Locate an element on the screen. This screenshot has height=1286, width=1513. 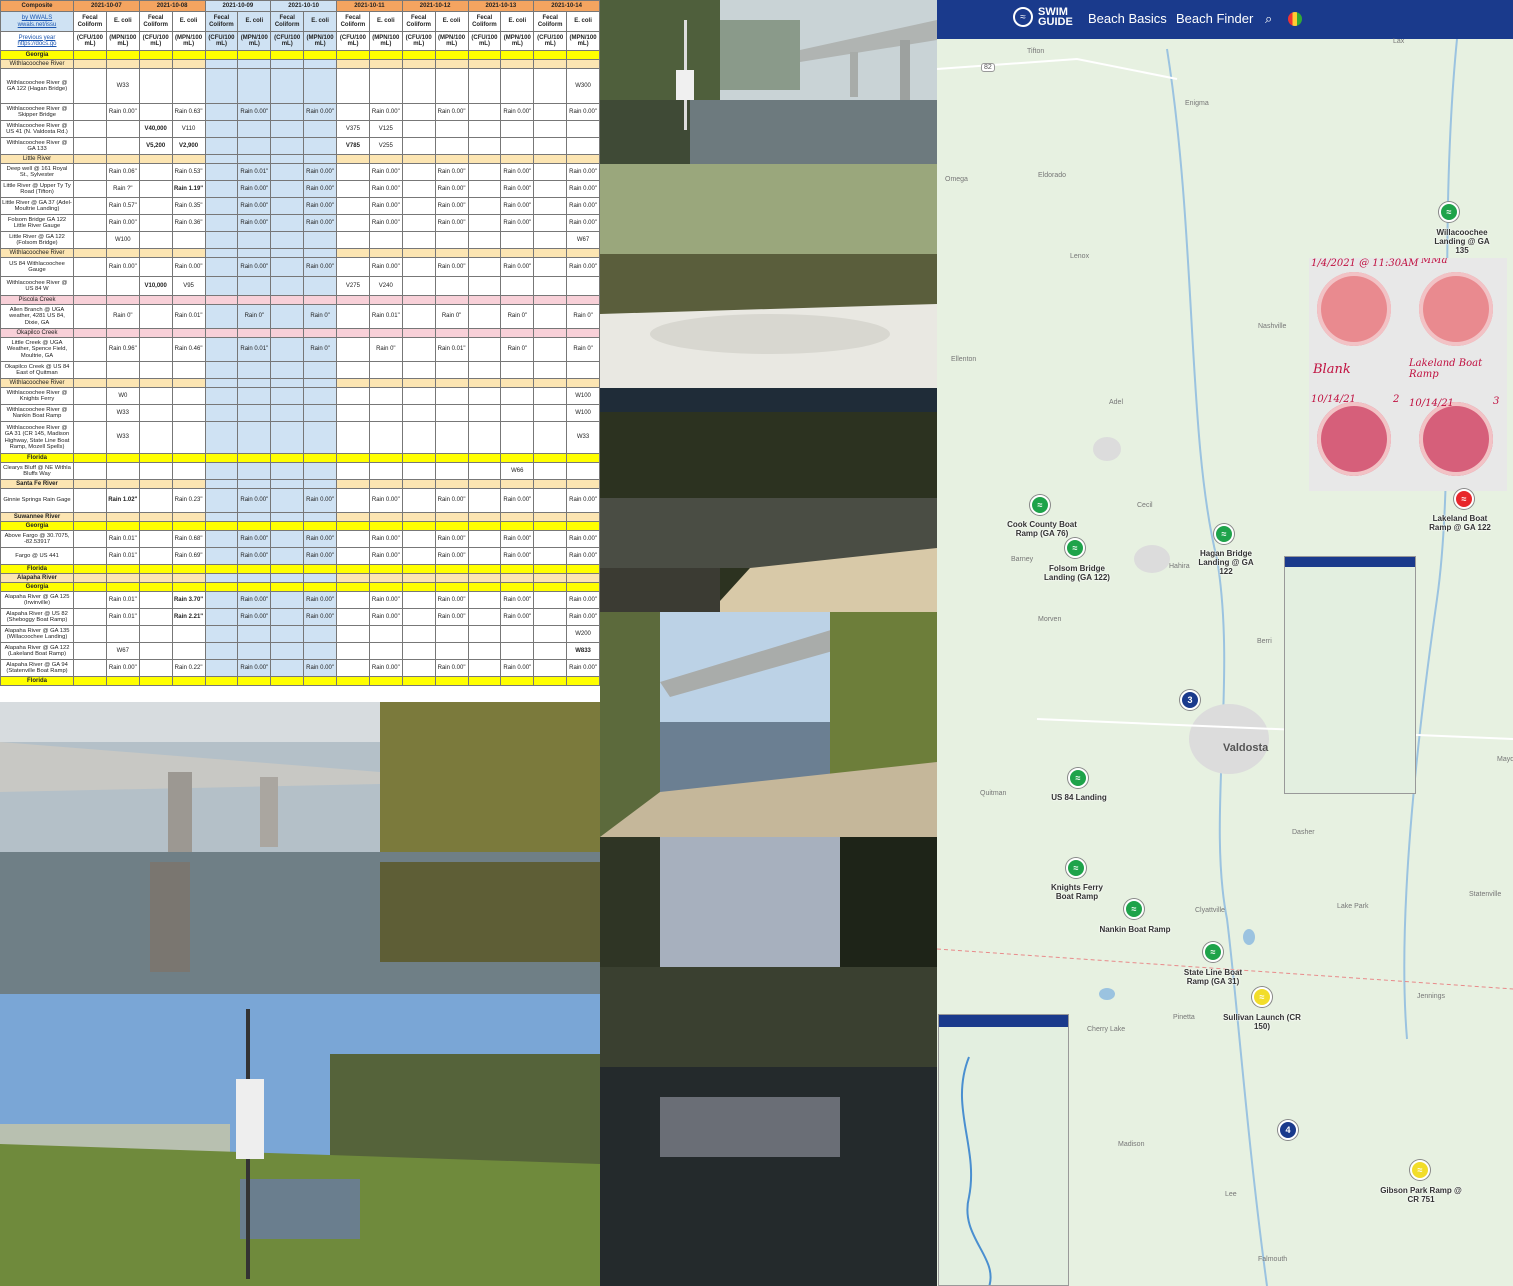
swim-site-label: Willacoochee Landing @ GA 135 is located at coordinates (1462, 241).